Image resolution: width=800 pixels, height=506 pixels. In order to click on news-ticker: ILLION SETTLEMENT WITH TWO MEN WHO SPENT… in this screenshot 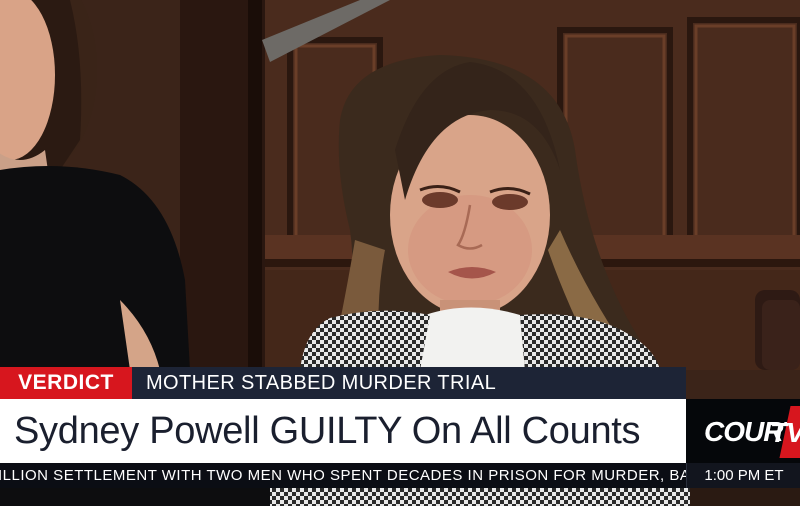, I will do `click(400, 475)`.